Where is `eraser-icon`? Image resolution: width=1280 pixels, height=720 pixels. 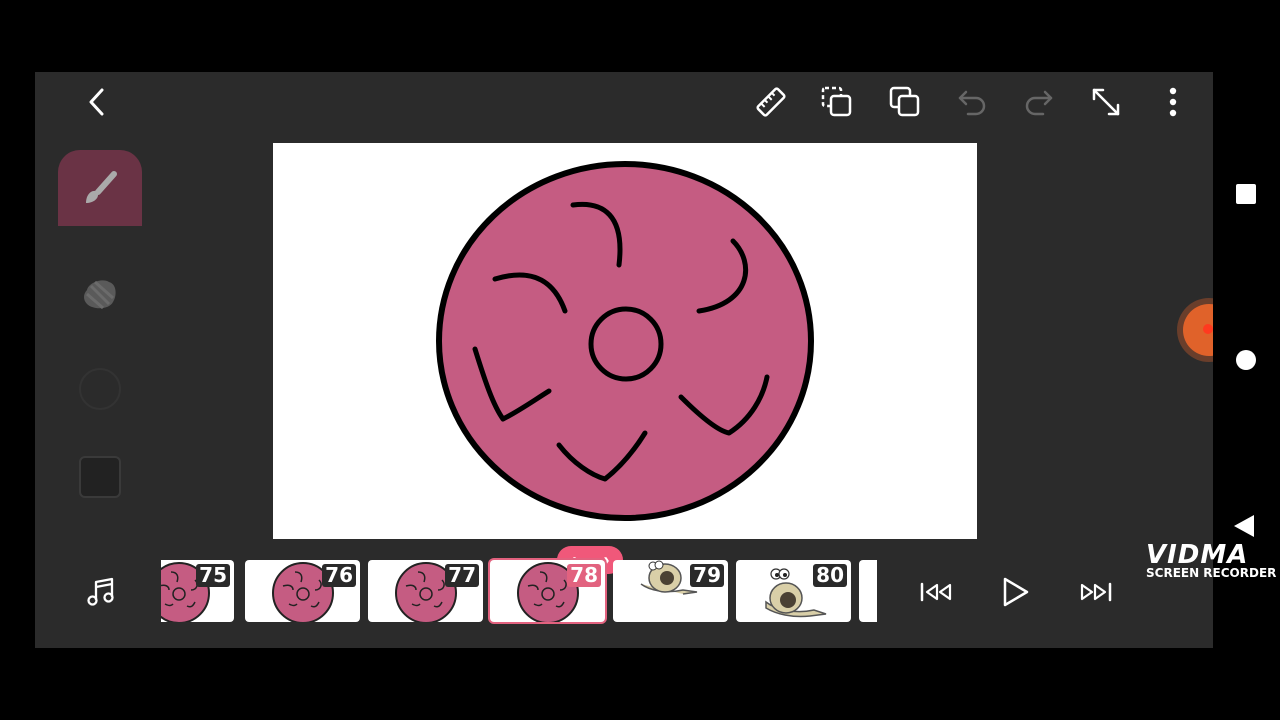 eraser-icon is located at coordinates (100, 295).